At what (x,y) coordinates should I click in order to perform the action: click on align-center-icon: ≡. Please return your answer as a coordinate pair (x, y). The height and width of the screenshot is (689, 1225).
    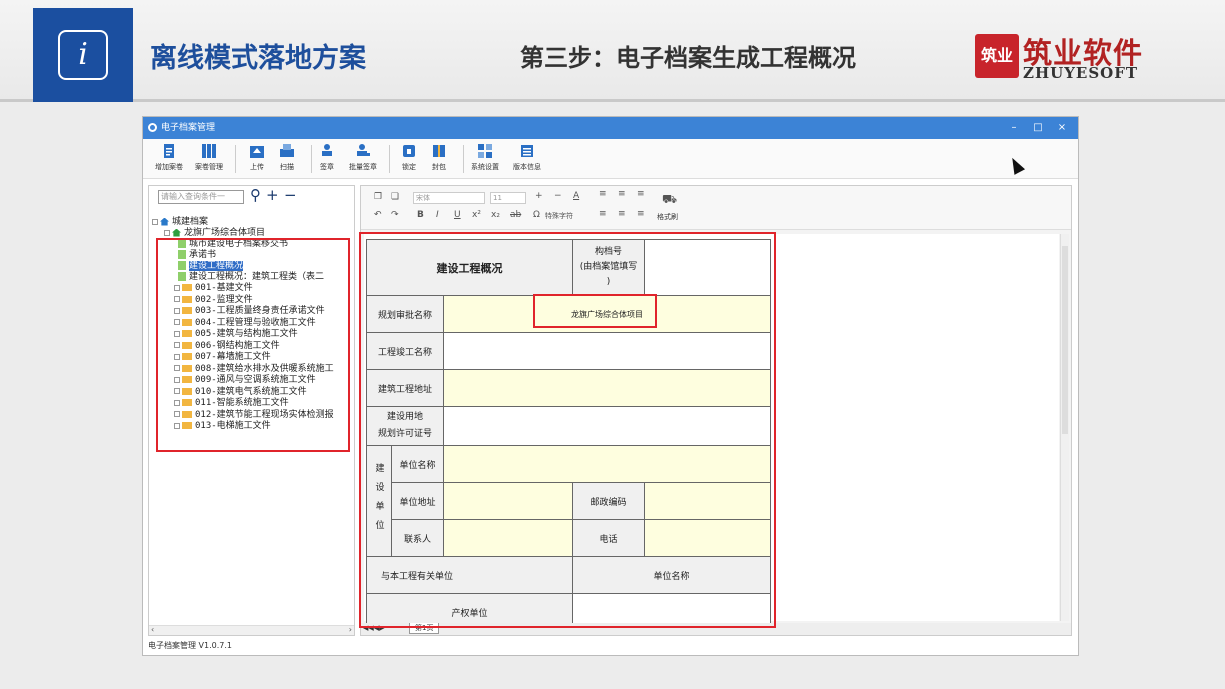
    Looking at the image, I should click on (622, 214).